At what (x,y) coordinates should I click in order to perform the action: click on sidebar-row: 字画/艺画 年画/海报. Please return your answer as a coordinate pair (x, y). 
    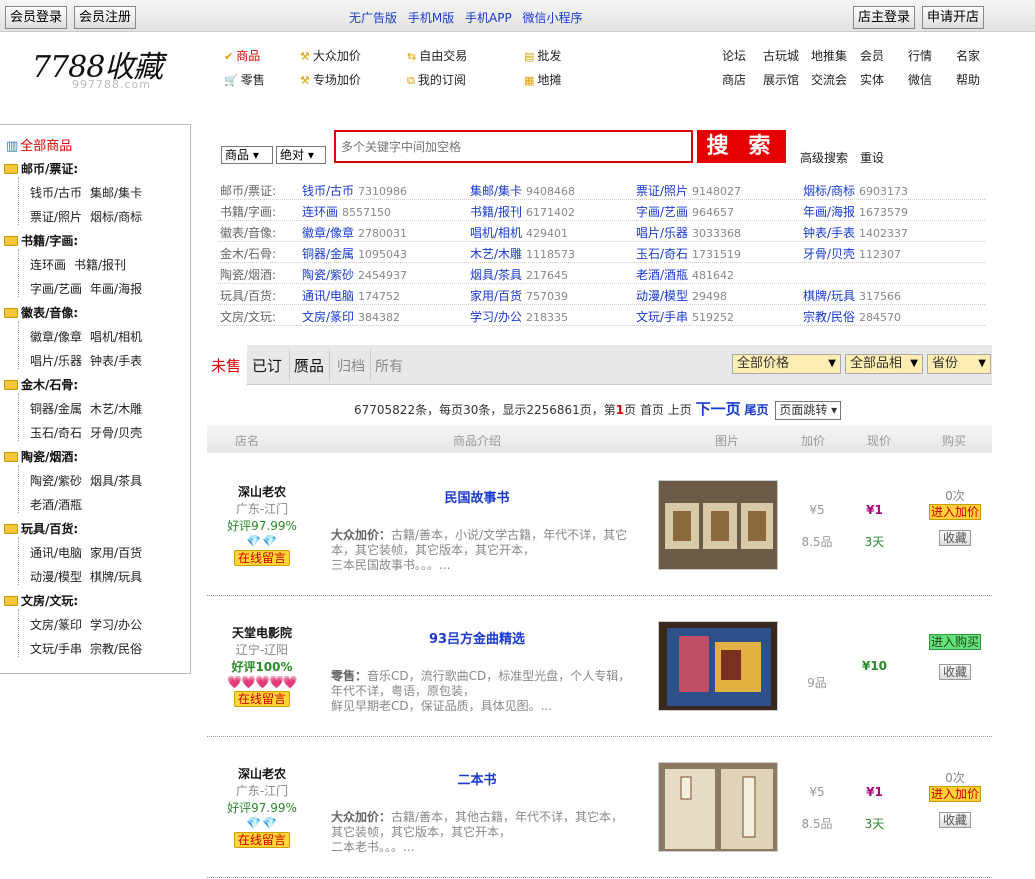
    Looking at the image, I should click on (90, 288).